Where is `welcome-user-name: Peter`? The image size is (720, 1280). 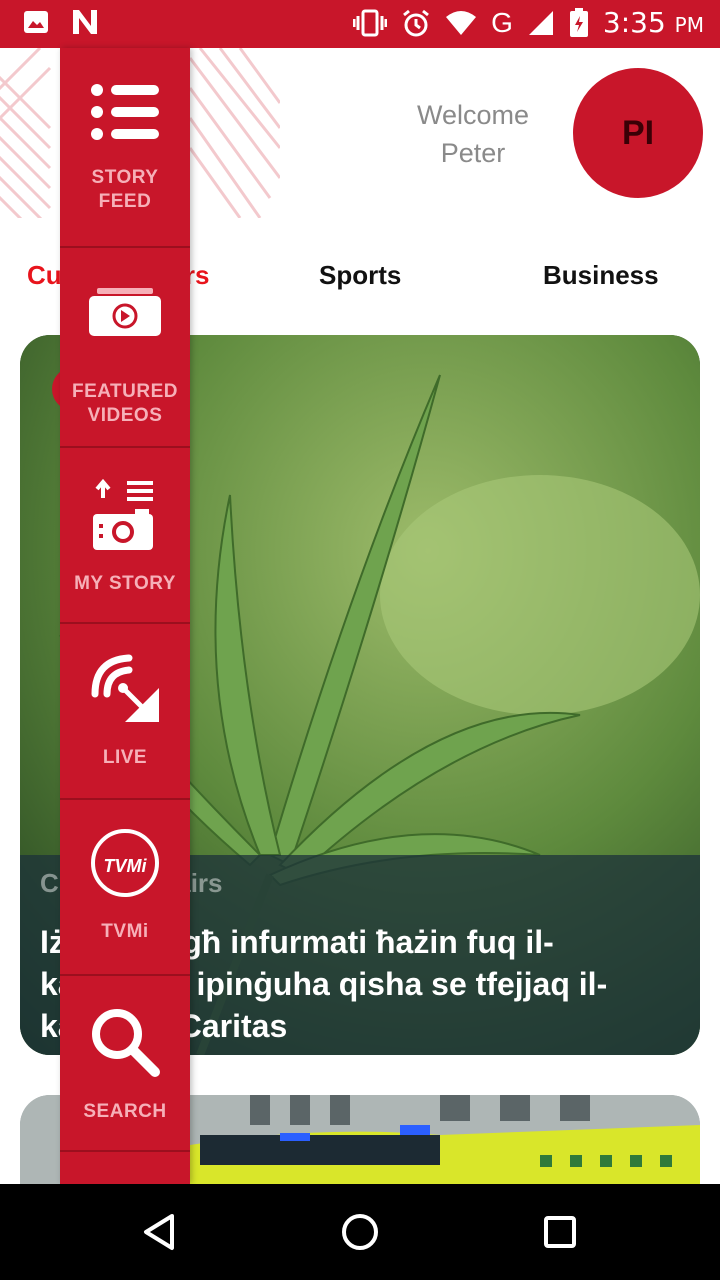 welcome-user-name: Peter is located at coordinates (473, 153).